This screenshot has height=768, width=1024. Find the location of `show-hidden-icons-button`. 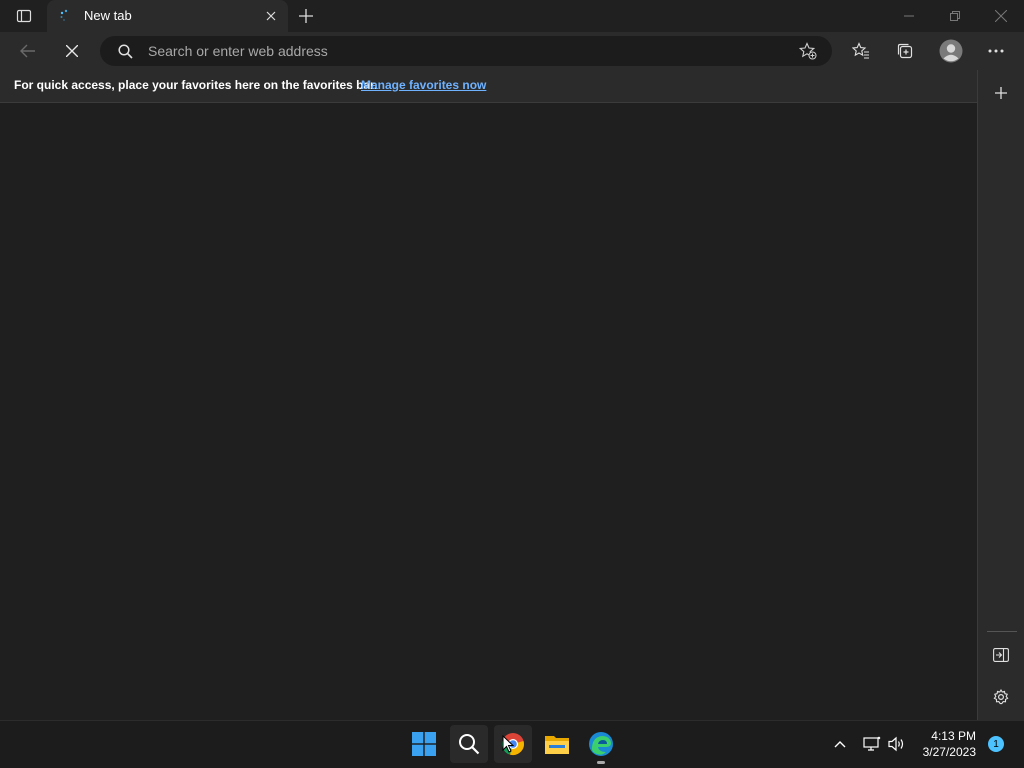

show-hidden-icons-button is located at coordinates (840, 744).